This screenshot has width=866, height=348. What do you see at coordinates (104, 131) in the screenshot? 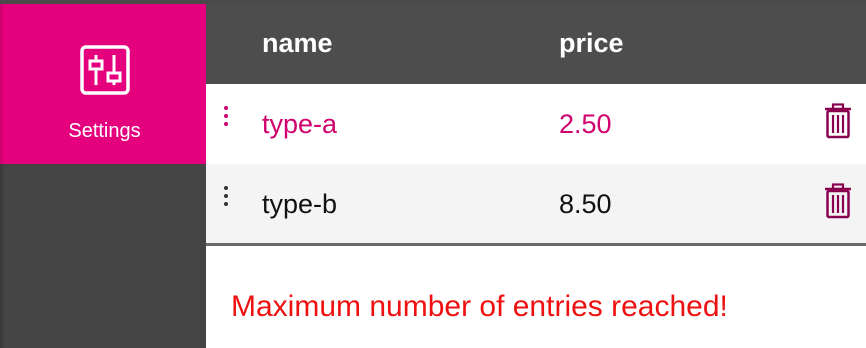
I see `sidebar-item-label: Settings` at bounding box center [104, 131].